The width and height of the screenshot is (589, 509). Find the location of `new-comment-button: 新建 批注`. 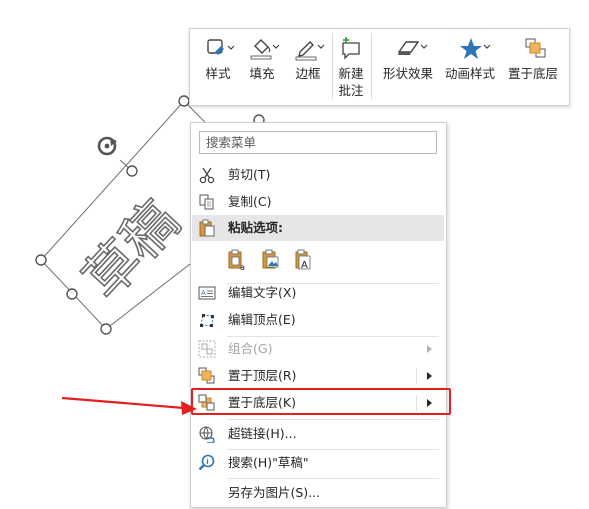

new-comment-button: 新建 批注 is located at coordinates (351, 67).